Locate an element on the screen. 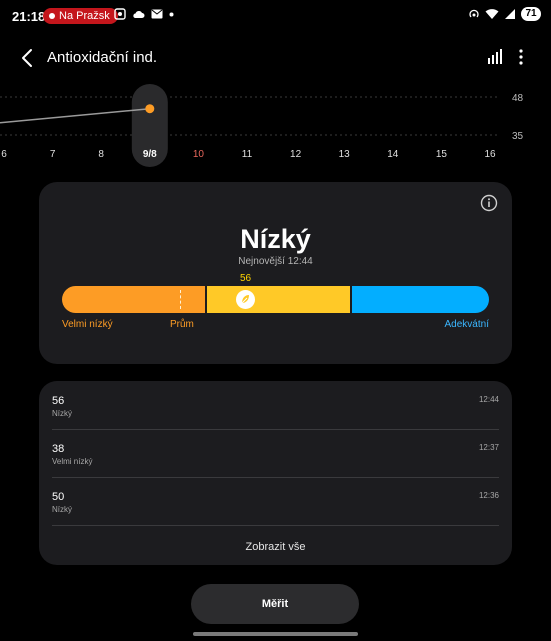  reading-value: 56 is located at coordinates (58, 401).